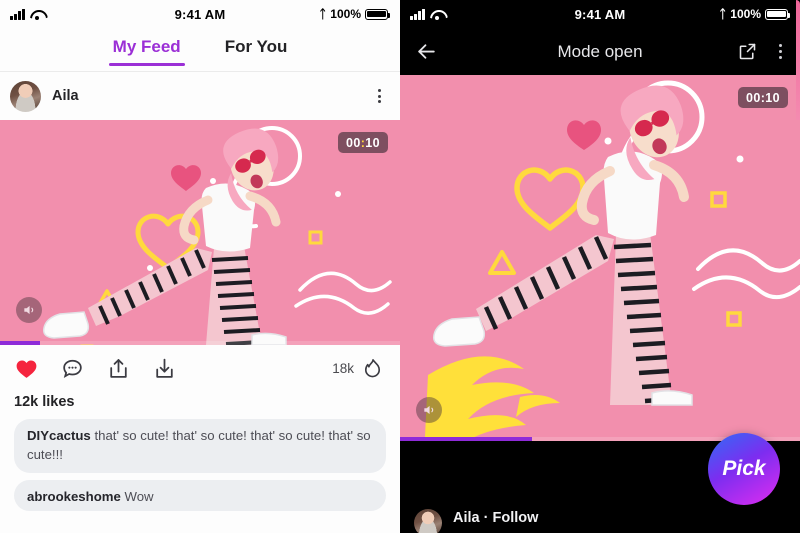  Describe the element at coordinates (139, 497) in the screenshot. I see `comment-text: Wow` at that location.